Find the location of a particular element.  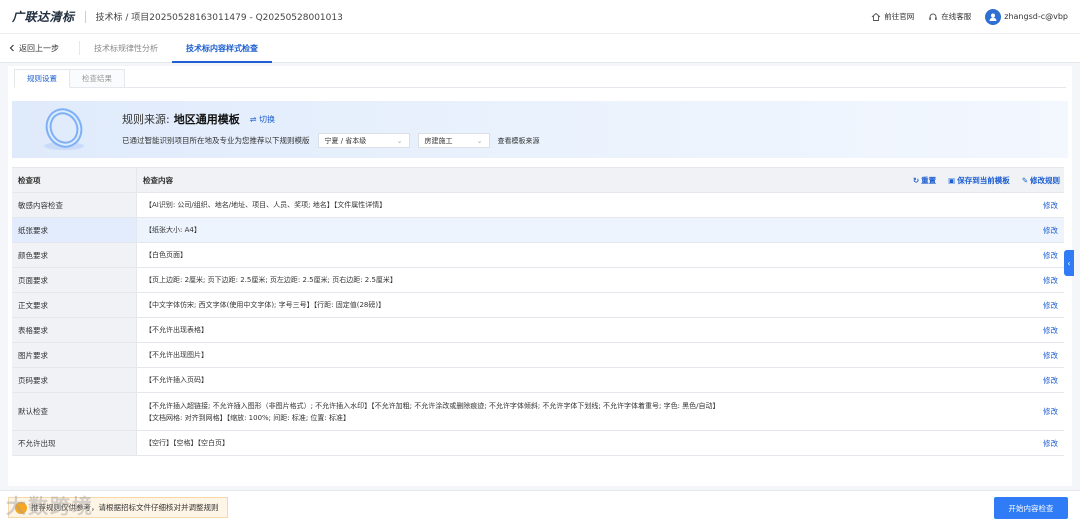

brand-logo: 广联达清标 is located at coordinates (43, 16).